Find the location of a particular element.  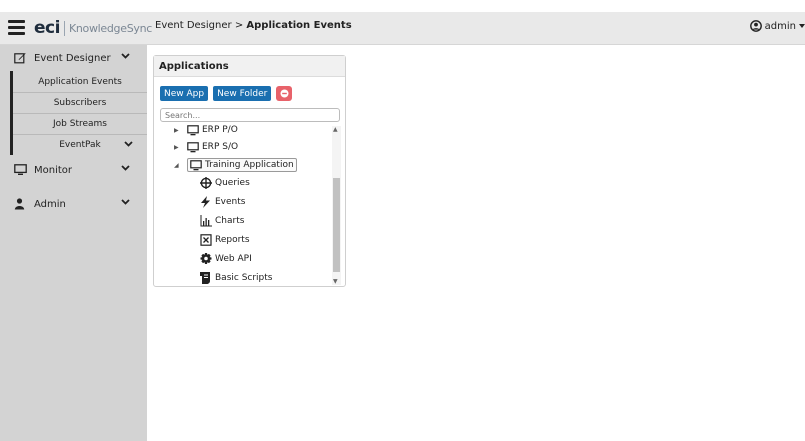

sidebar-item-eventpak: EventPak is located at coordinates (80, 144).